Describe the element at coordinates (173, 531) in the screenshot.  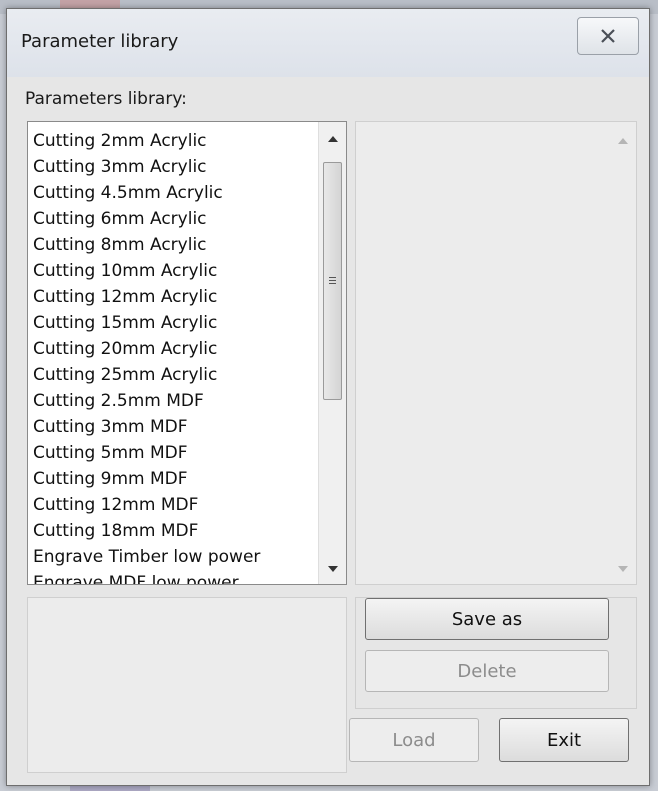
I see `list-item: Cutting 18mm MDF` at that location.